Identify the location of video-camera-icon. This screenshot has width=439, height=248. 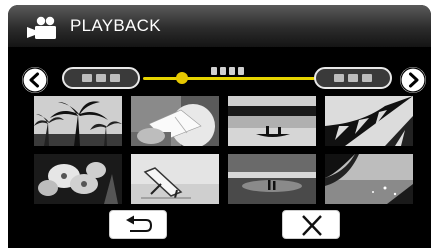
(41, 27).